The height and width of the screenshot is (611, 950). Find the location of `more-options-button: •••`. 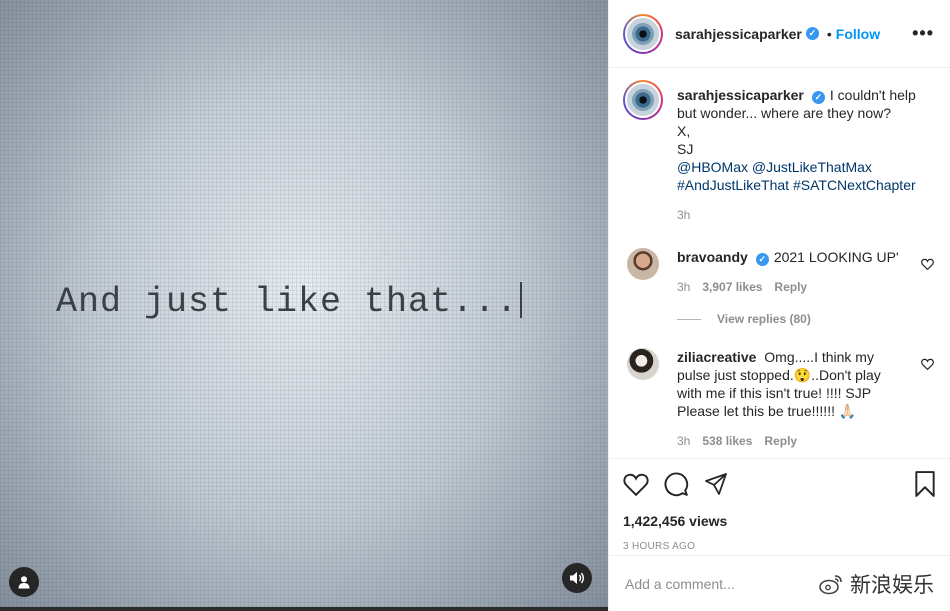

more-options-button: ••• is located at coordinates (923, 33).